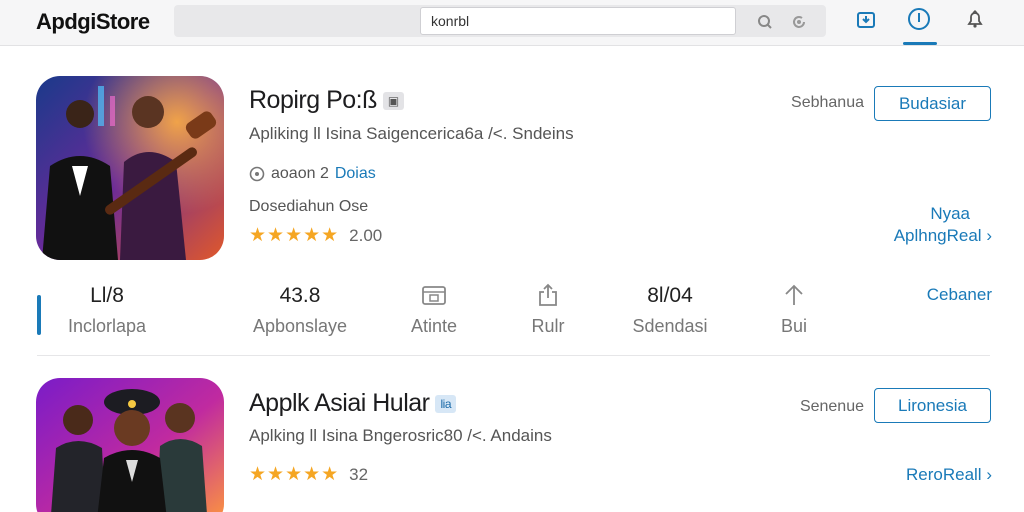 This screenshot has width=1024, height=512. What do you see at coordinates (975, 19) in the screenshot?
I see `notification-bell-icon` at bounding box center [975, 19].